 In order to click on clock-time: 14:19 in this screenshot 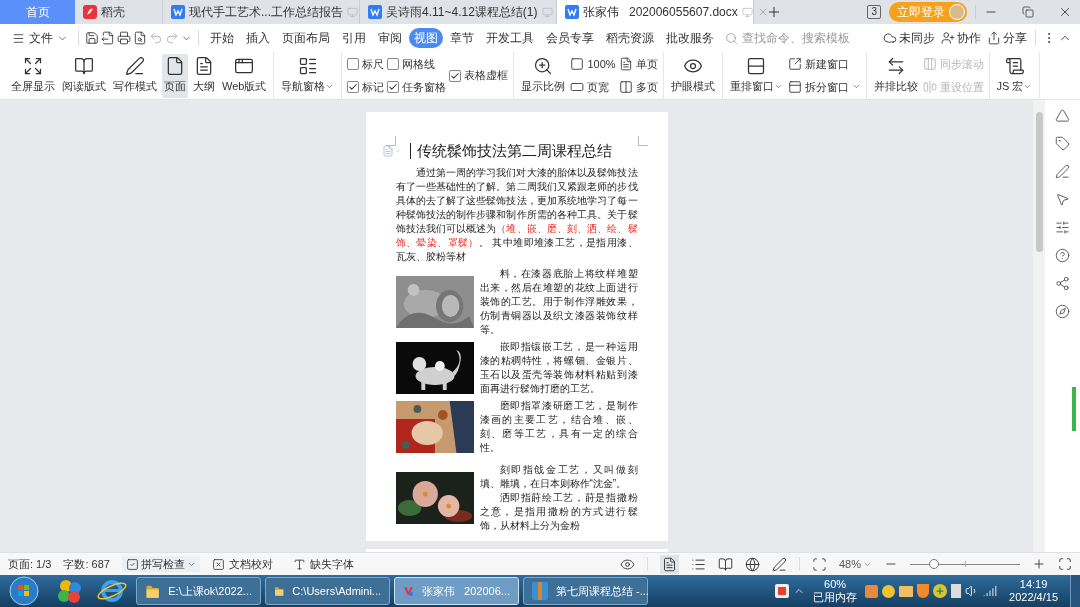, I will do `click(1033, 584)`.